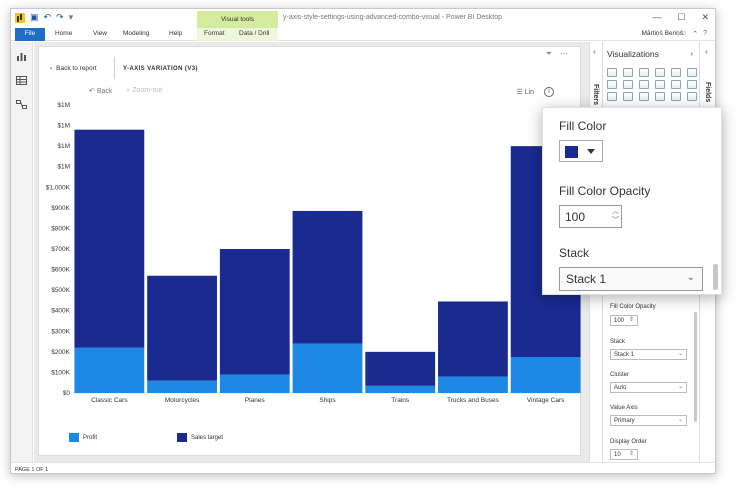  What do you see at coordinates (628, 442) in the screenshot?
I see `display-order-label: Display Order` at bounding box center [628, 442].